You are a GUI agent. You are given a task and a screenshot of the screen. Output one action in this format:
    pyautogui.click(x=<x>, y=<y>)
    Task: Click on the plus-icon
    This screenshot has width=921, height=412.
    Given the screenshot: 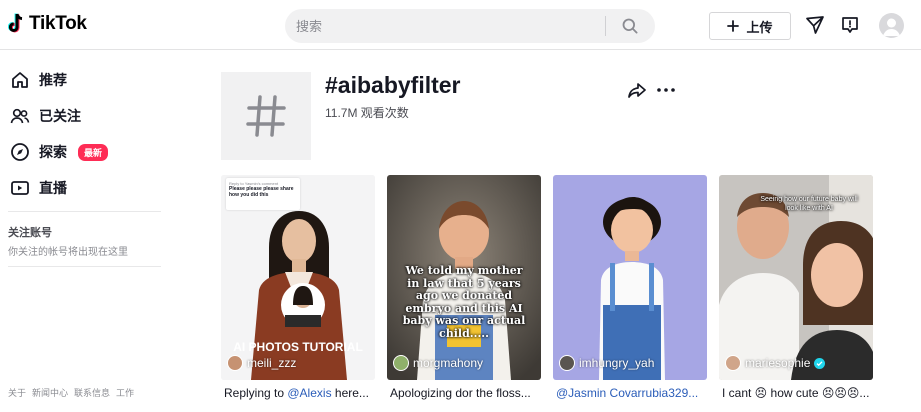 What is the action you would take?
    pyautogui.click(x=733, y=26)
    